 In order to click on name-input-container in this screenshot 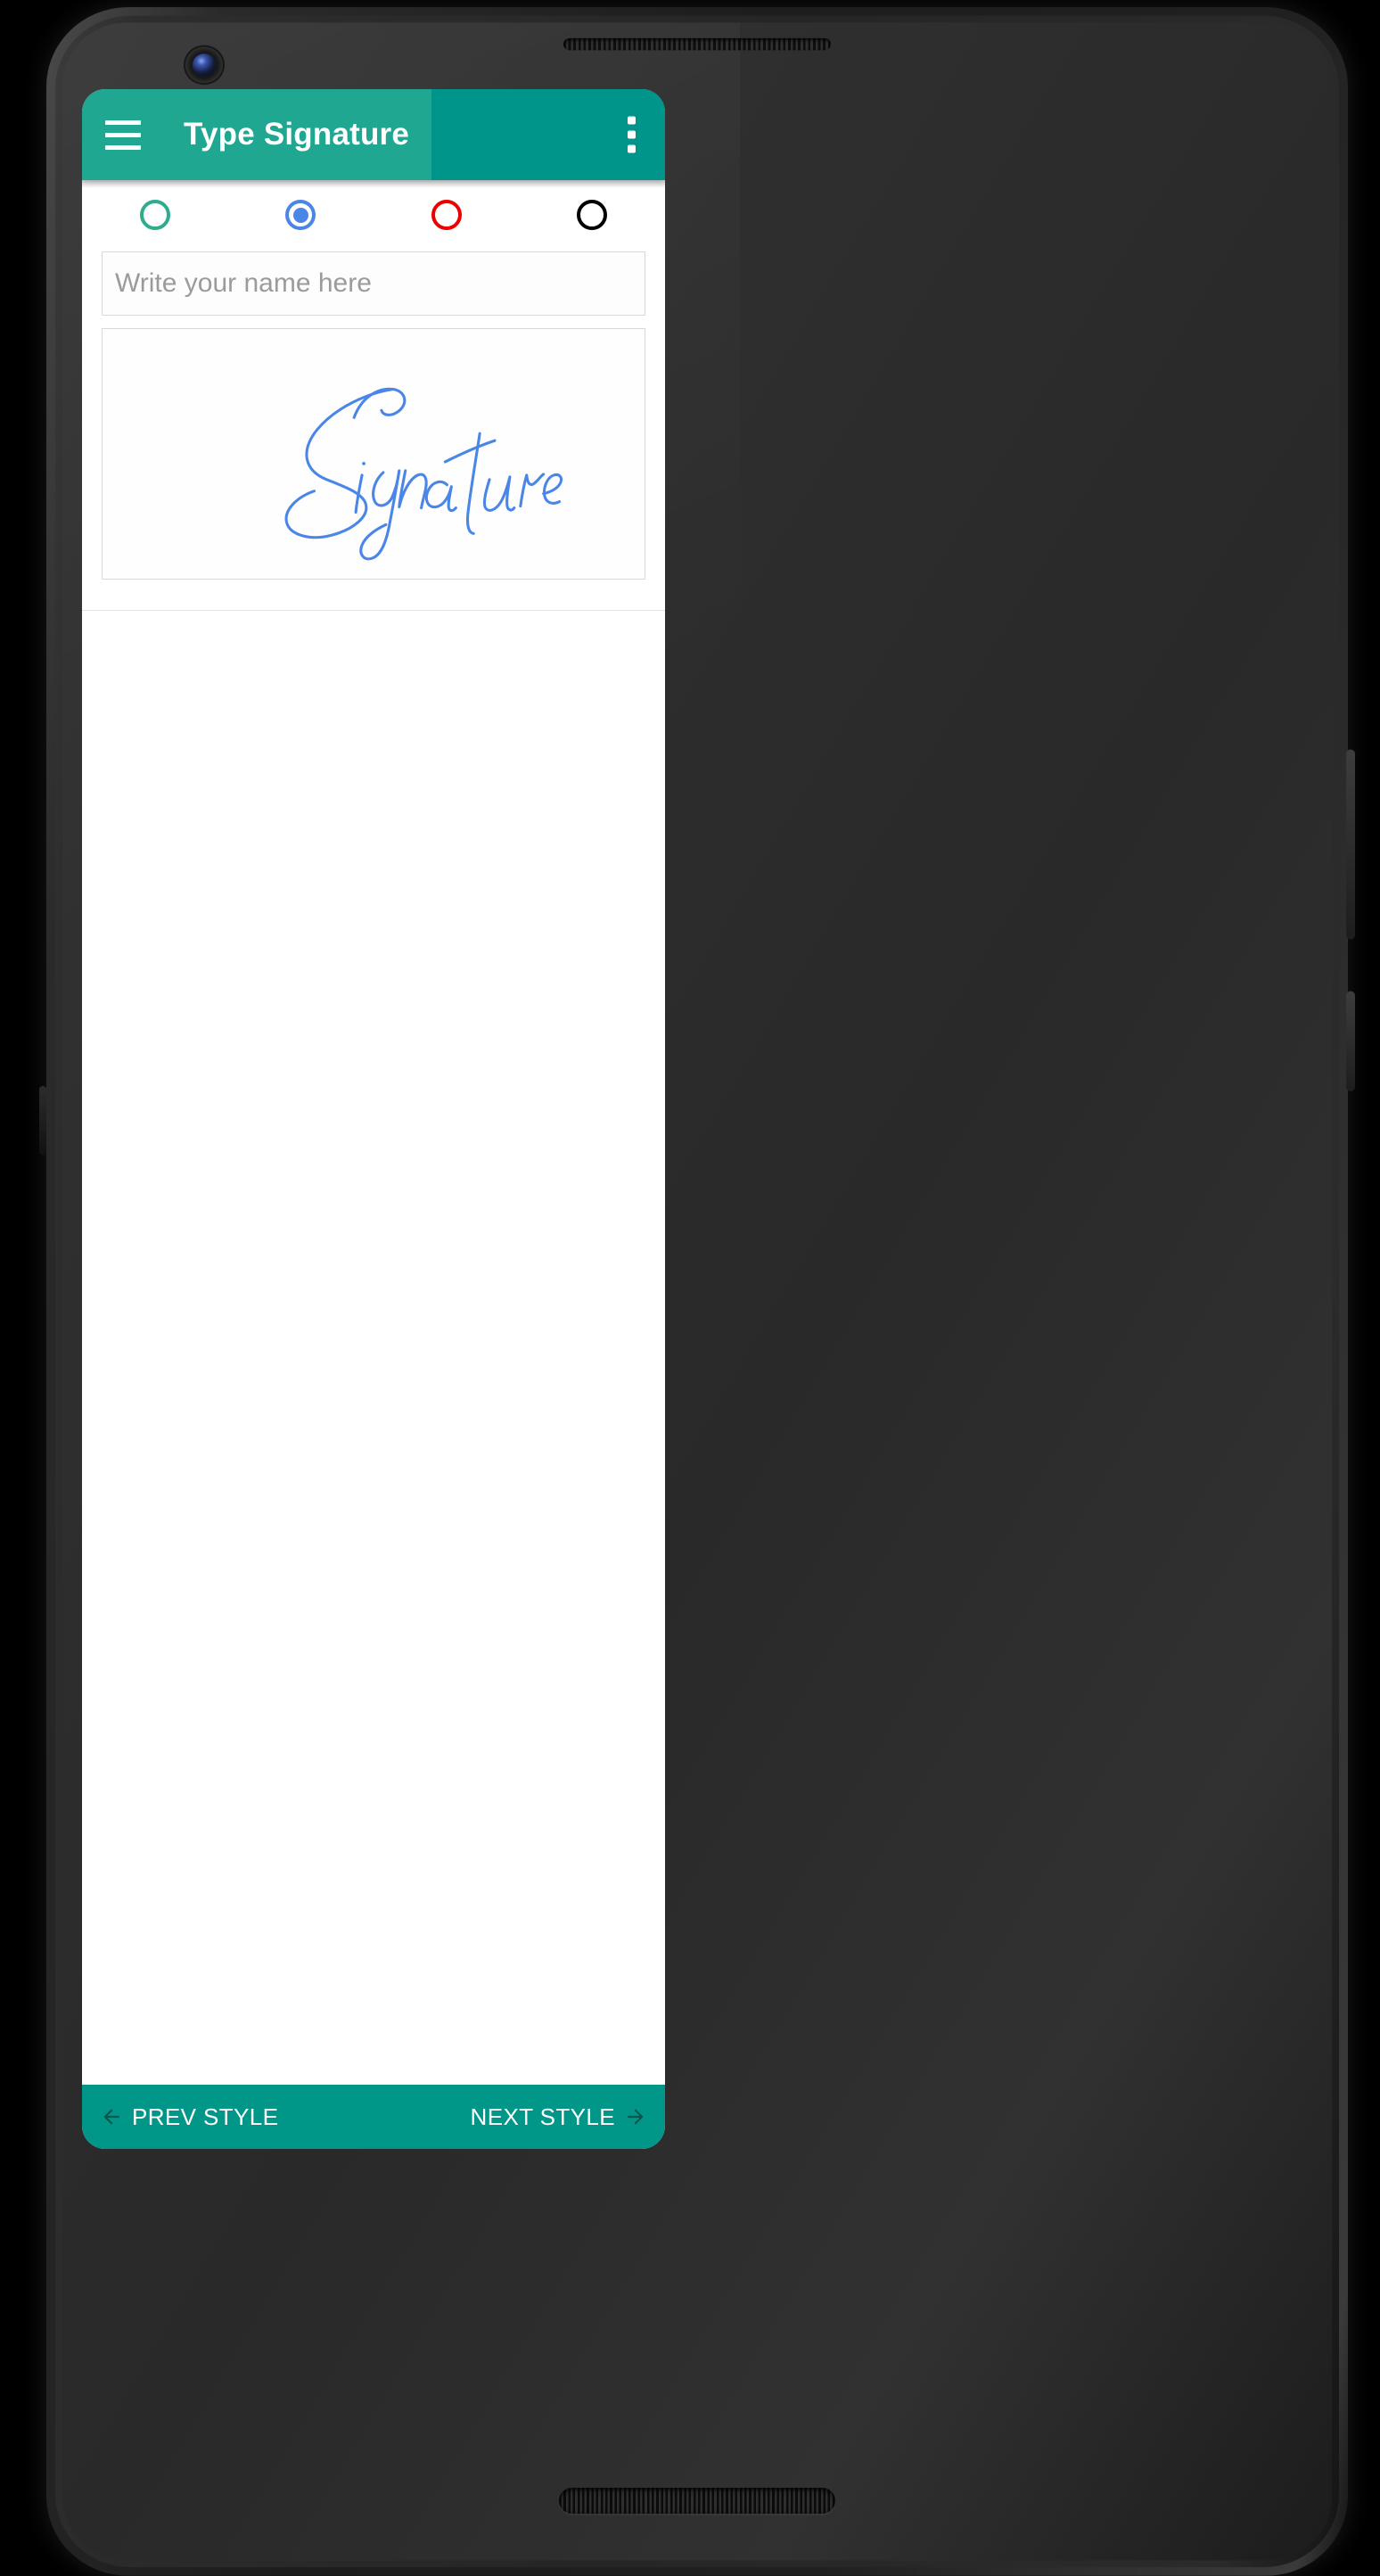, I will do `click(373, 283)`.